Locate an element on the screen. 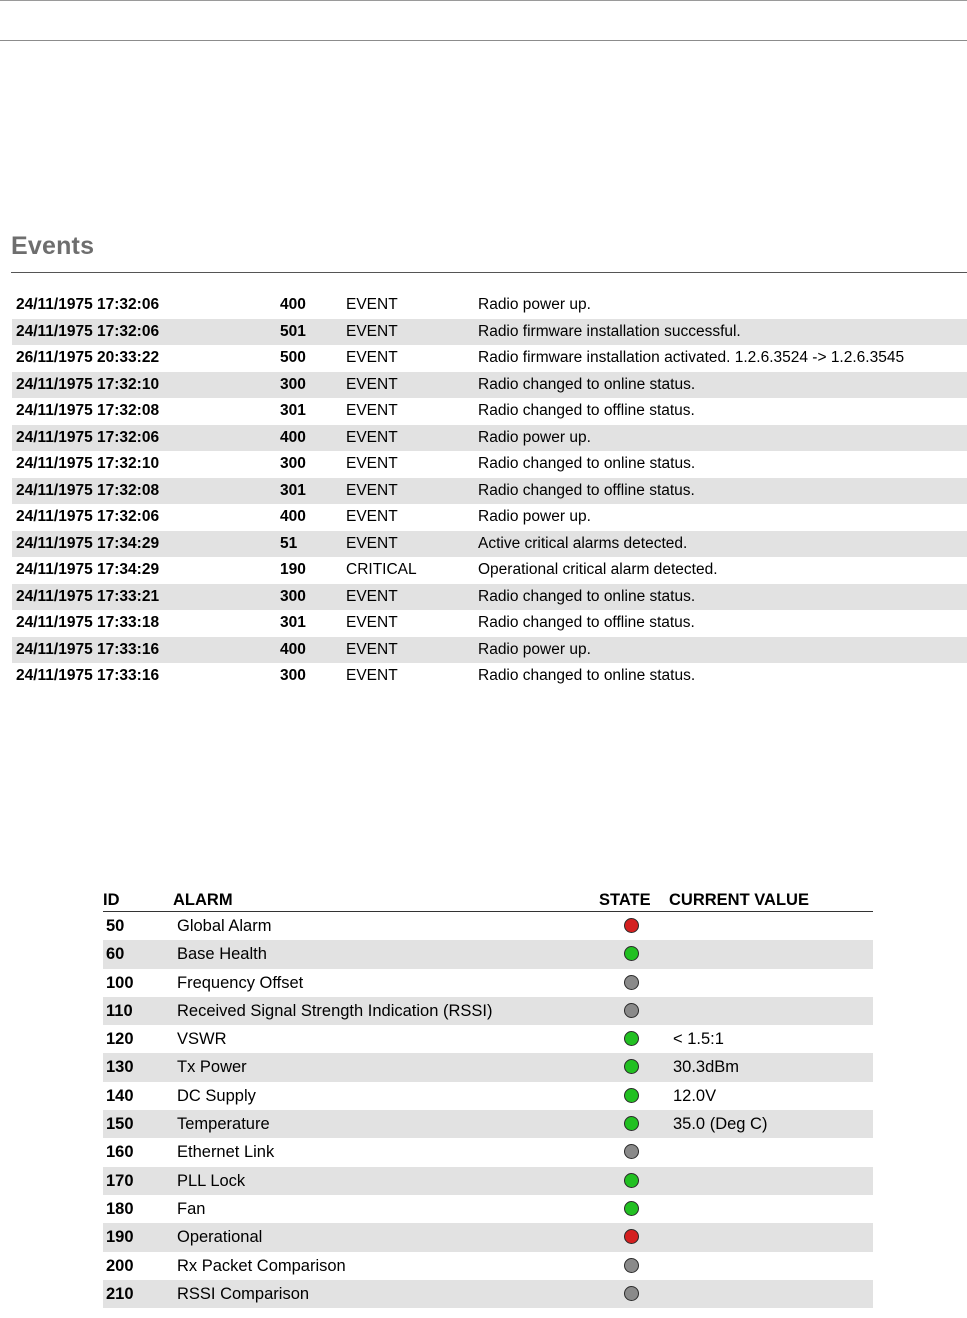 The height and width of the screenshot is (1318, 967). event-time: 24/11/1975 17:33:16 is located at coordinates (88, 675).